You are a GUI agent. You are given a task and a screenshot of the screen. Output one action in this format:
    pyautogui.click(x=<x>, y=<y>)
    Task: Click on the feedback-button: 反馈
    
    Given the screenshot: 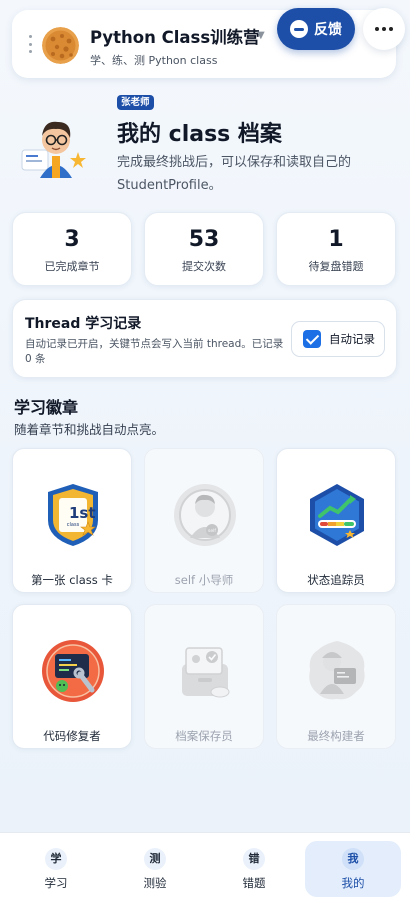 What is the action you would take?
    pyautogui.click(x=316, y=29)
    